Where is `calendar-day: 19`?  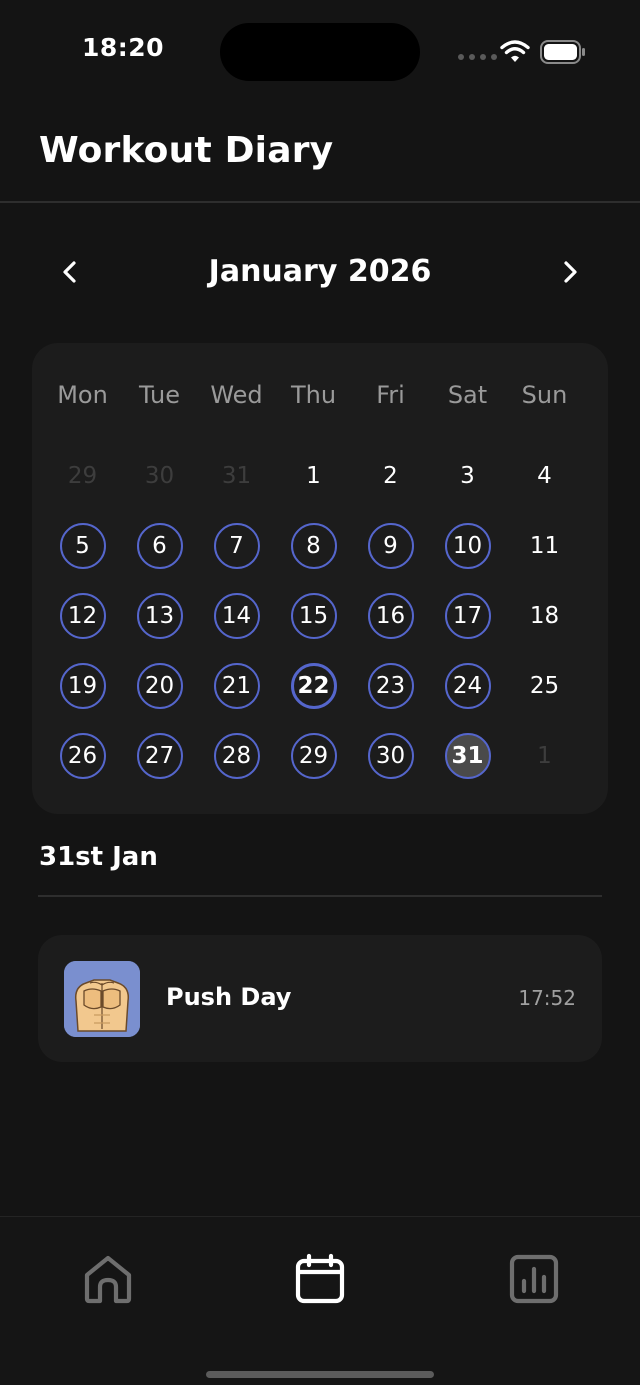 calendar-day: 19 is located at coordinates (82, 686).